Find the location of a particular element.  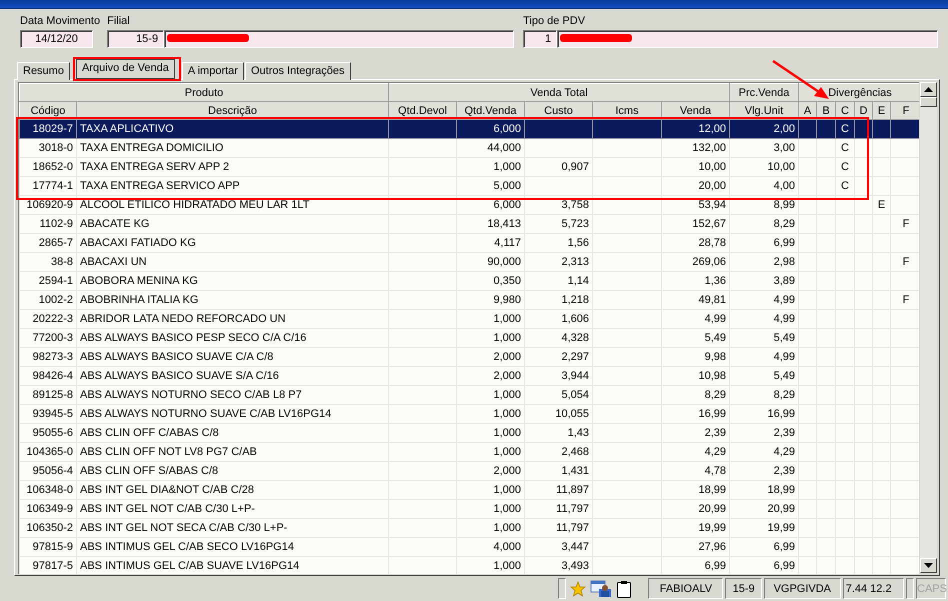

table-cell: 53,94 is located at coordinates (712, 205).